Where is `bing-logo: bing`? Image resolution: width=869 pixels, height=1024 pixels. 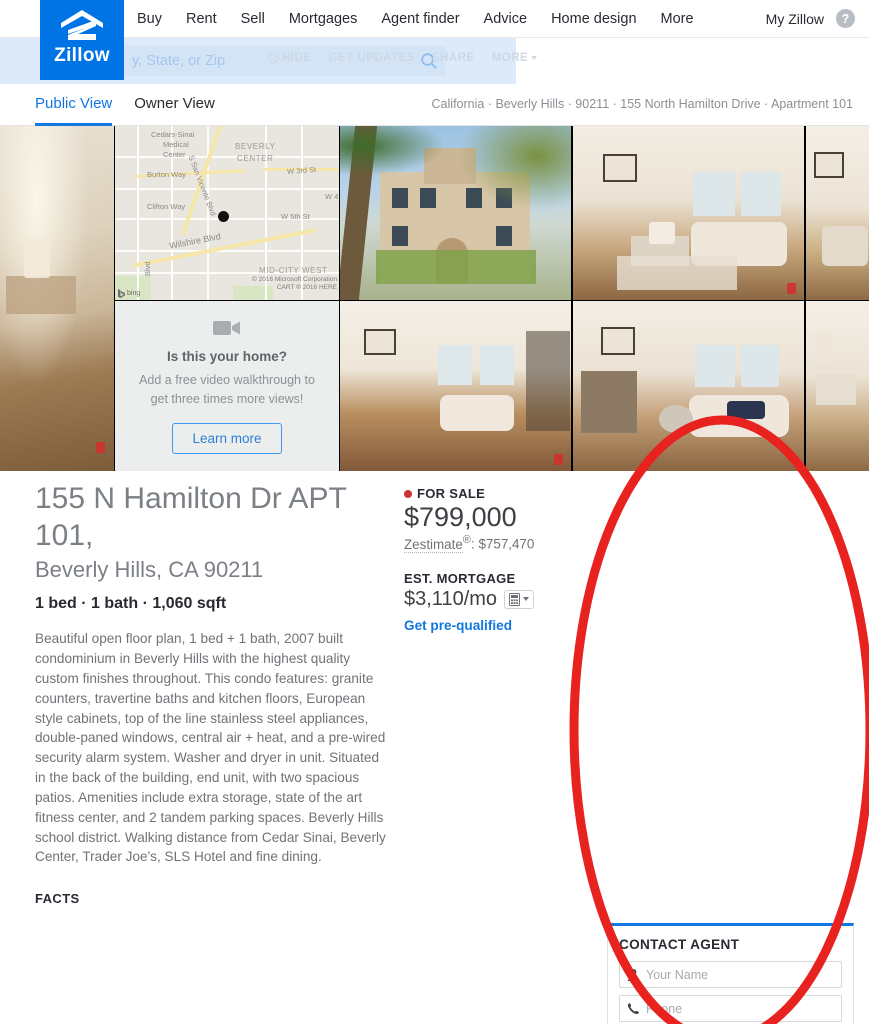 bing-logo: bing is located at coordinates (129, 293).